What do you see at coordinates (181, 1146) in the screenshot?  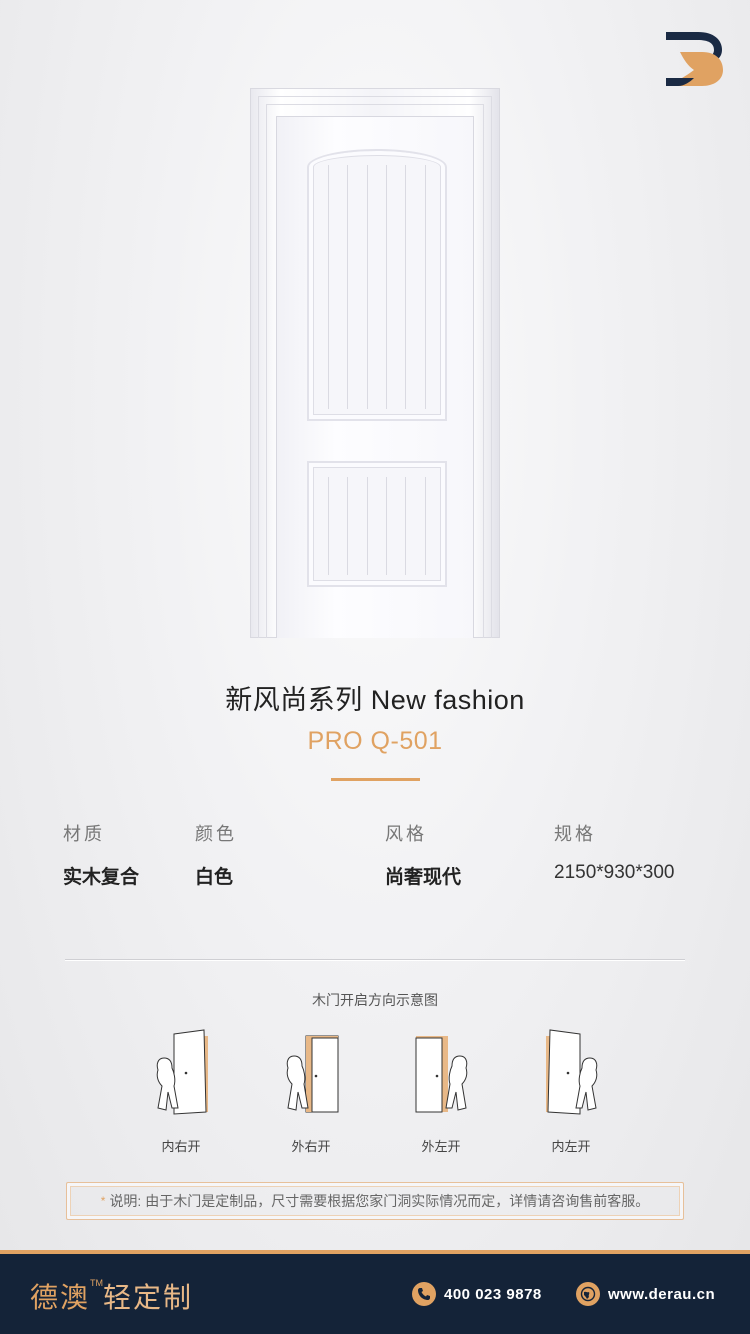 I see `direction-label: 内右开` at bounding box center [181, 1146].